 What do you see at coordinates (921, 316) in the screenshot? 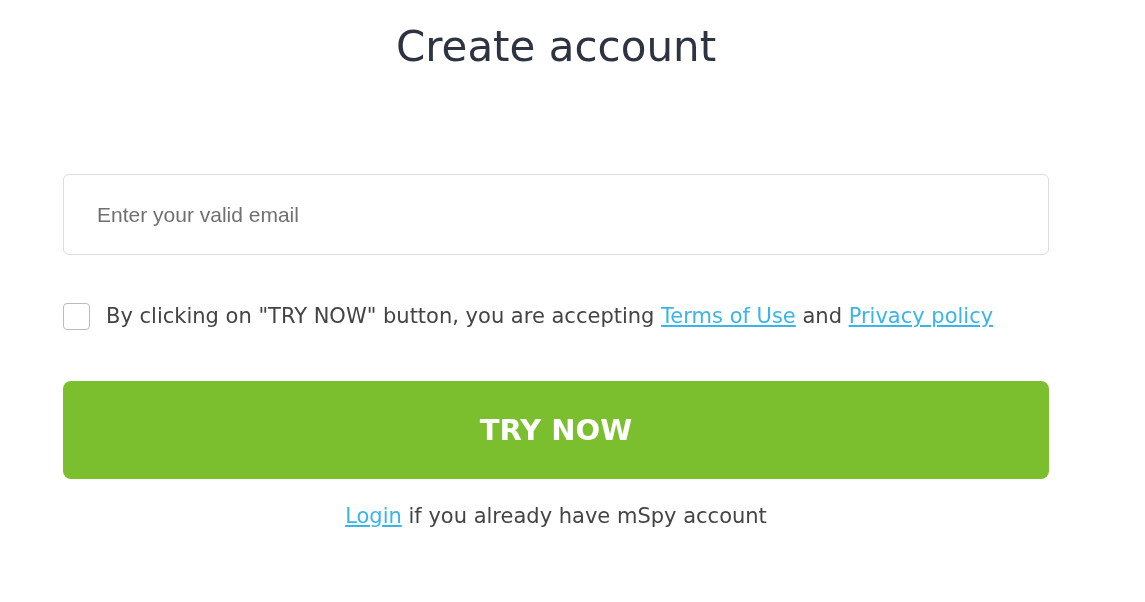
I see `privacy-link: Privacy policy` at bounding box center [921, 316].